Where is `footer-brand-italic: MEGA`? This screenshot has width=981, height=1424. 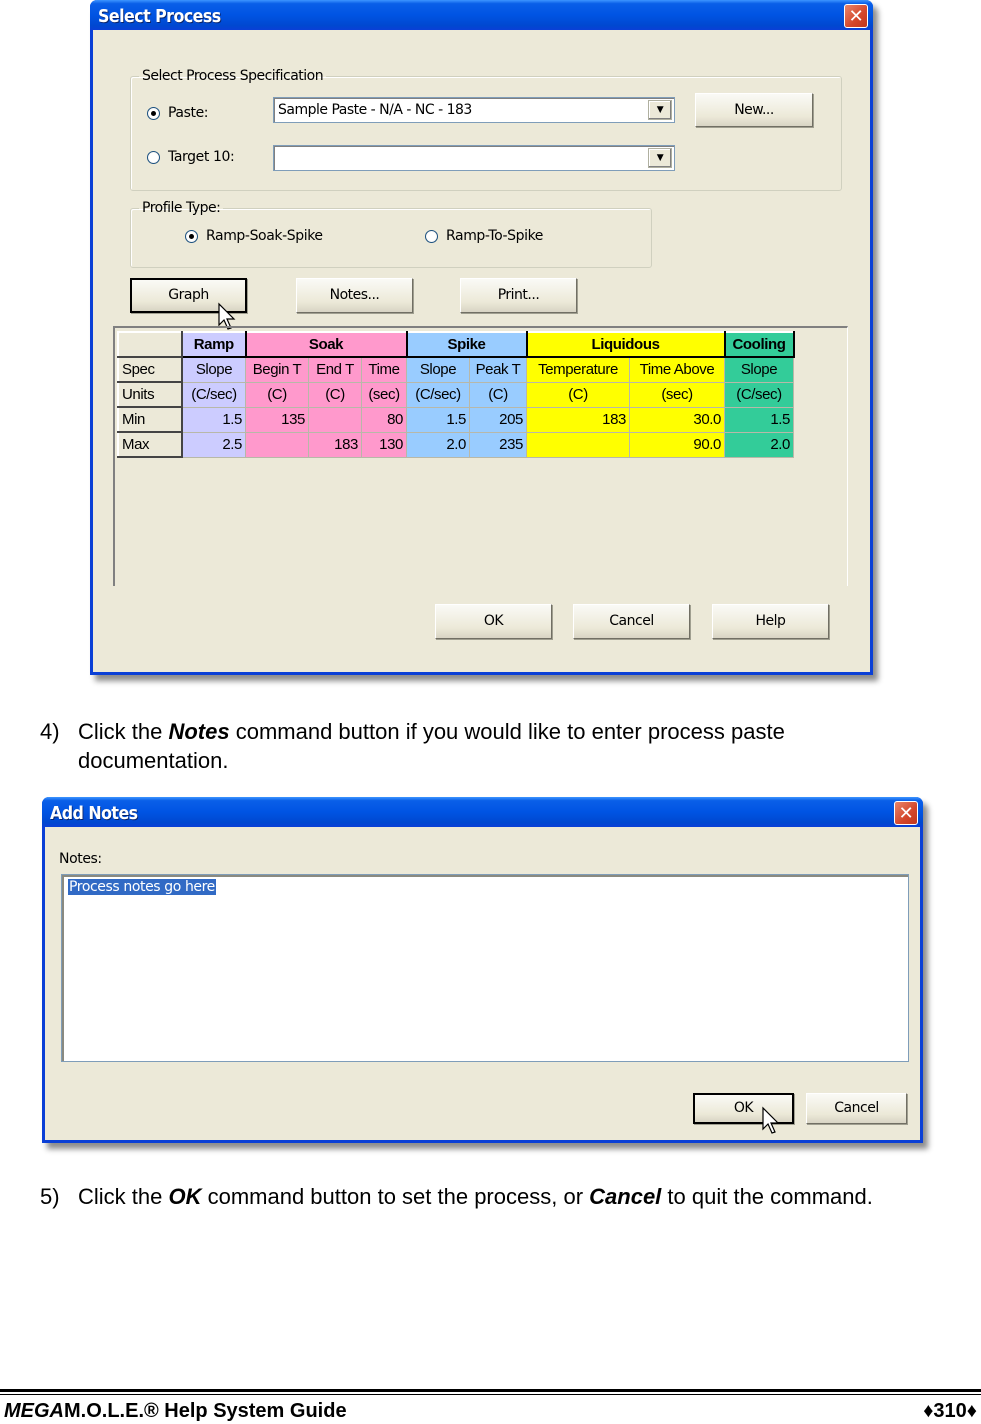 footer-brand-italic: MEGA is located at coordinates (34, 1411).